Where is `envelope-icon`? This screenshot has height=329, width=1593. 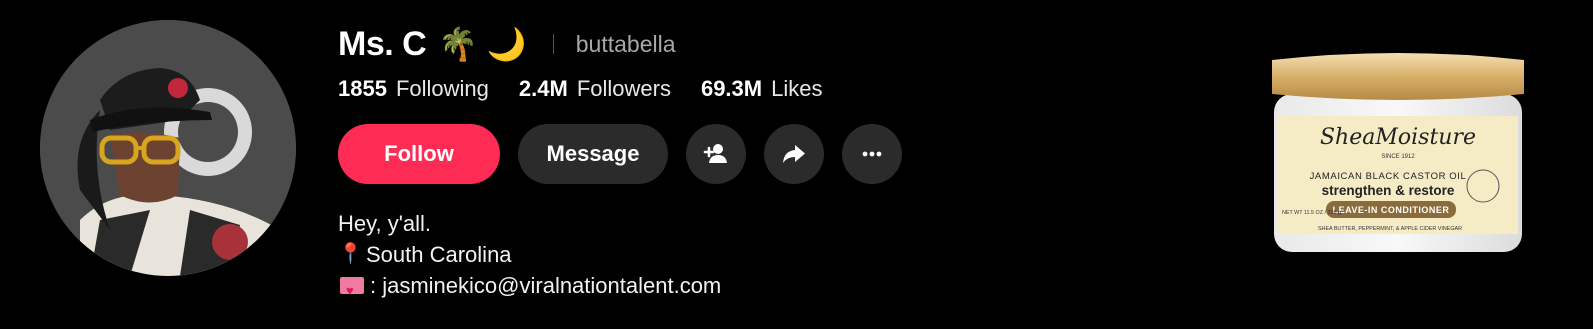 envelope-icon is located at coordinates (352, 290).